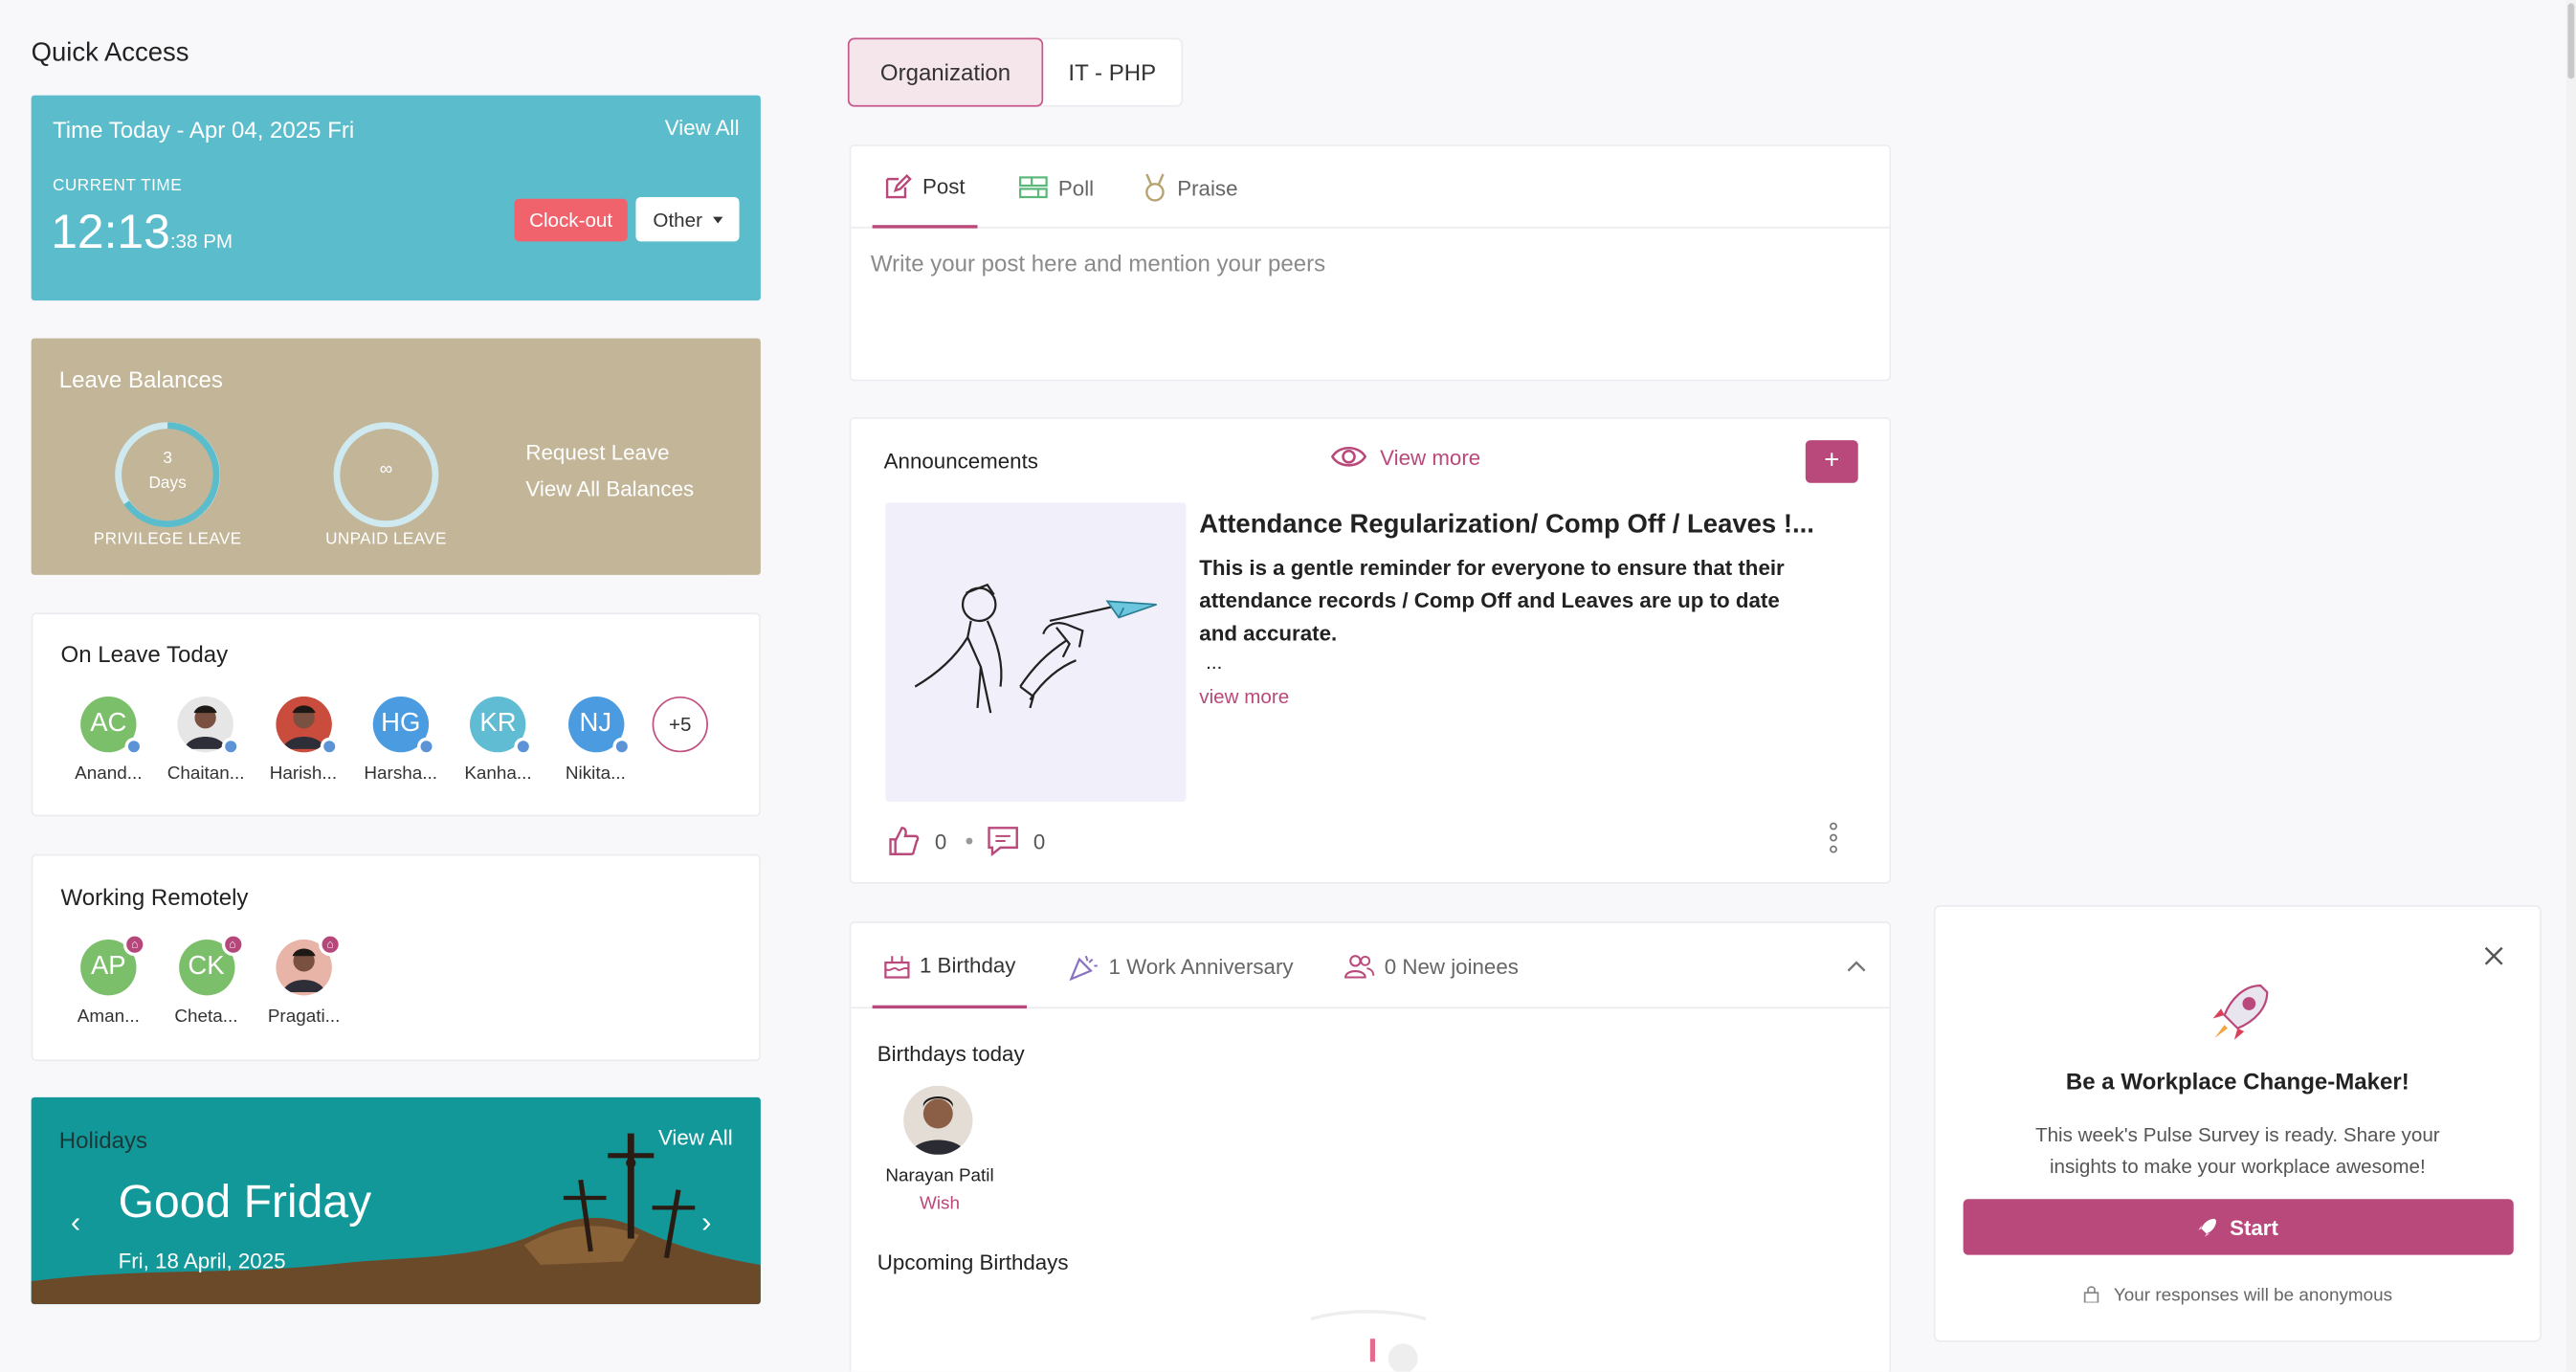  Describe the element at coordinates (967, 964) in the screenshot. I see `tab-birthday-label: 1 Birthday` at that location.